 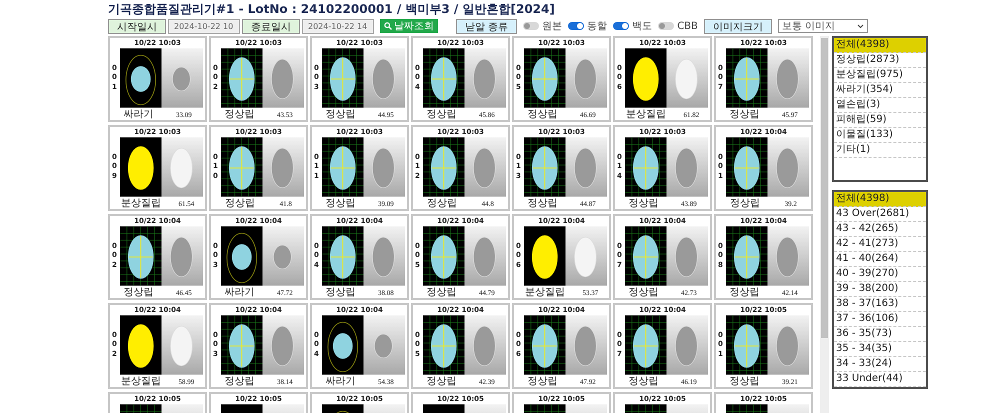 I want to click on list-item: 싸라기(354), so click(x=880, y=90).